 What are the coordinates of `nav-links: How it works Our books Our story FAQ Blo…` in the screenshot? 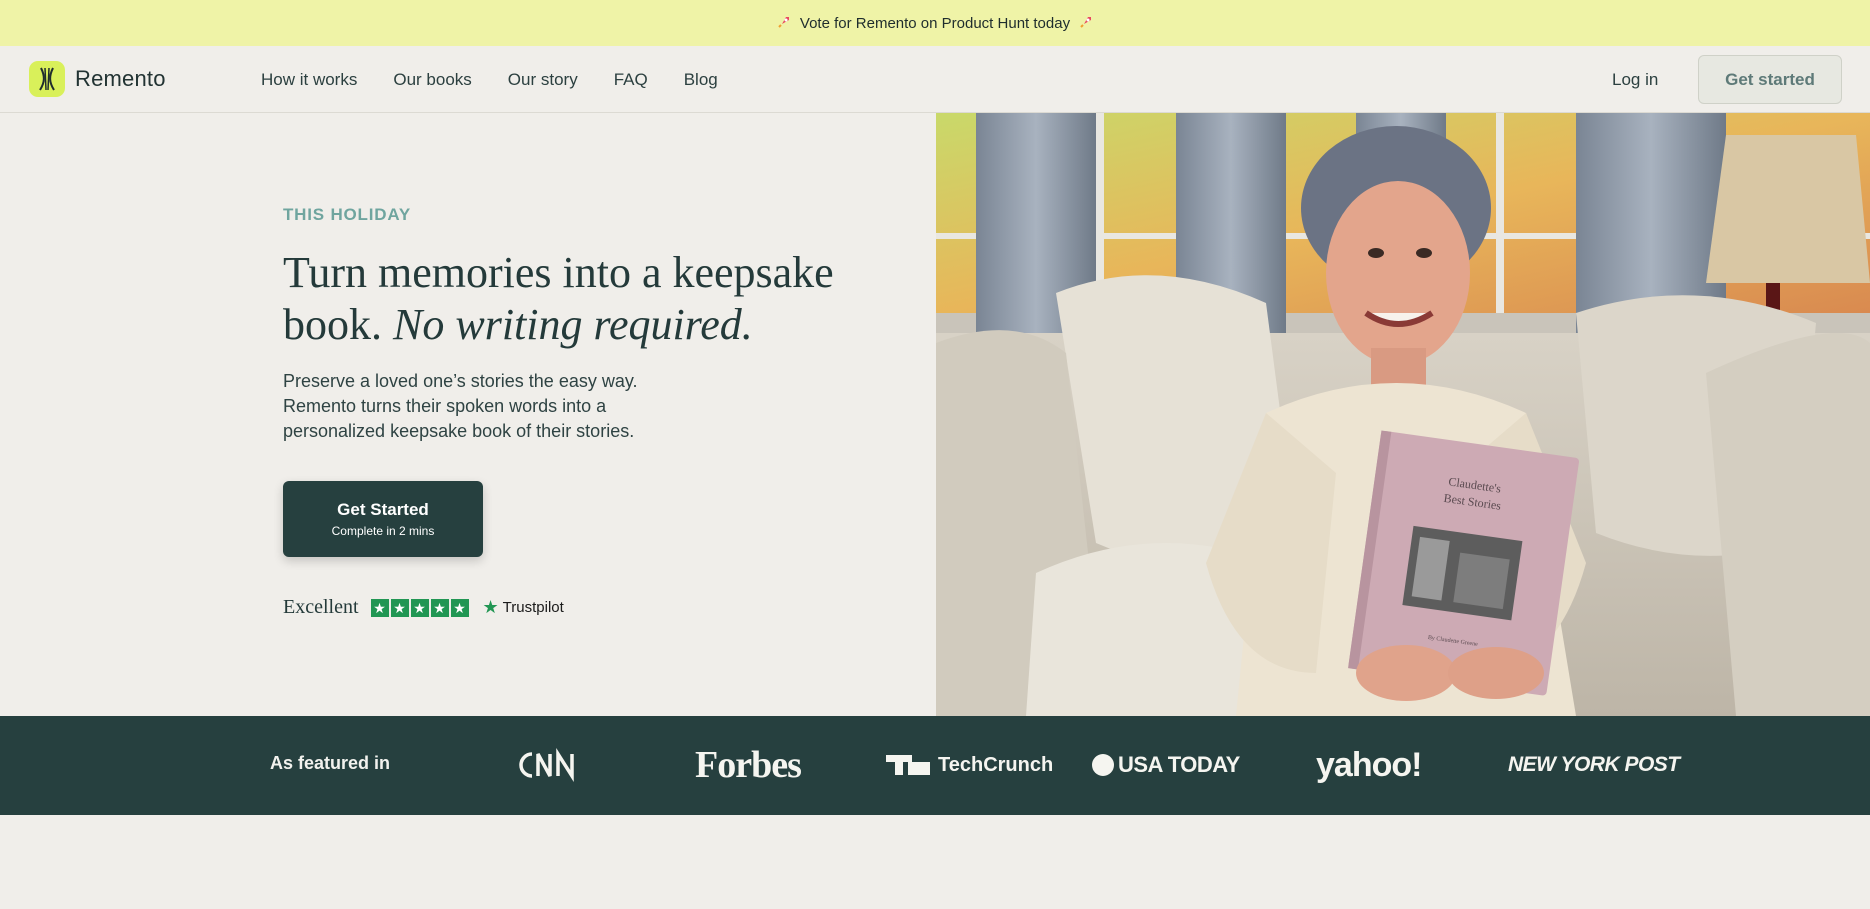 It's located at (489, 79).